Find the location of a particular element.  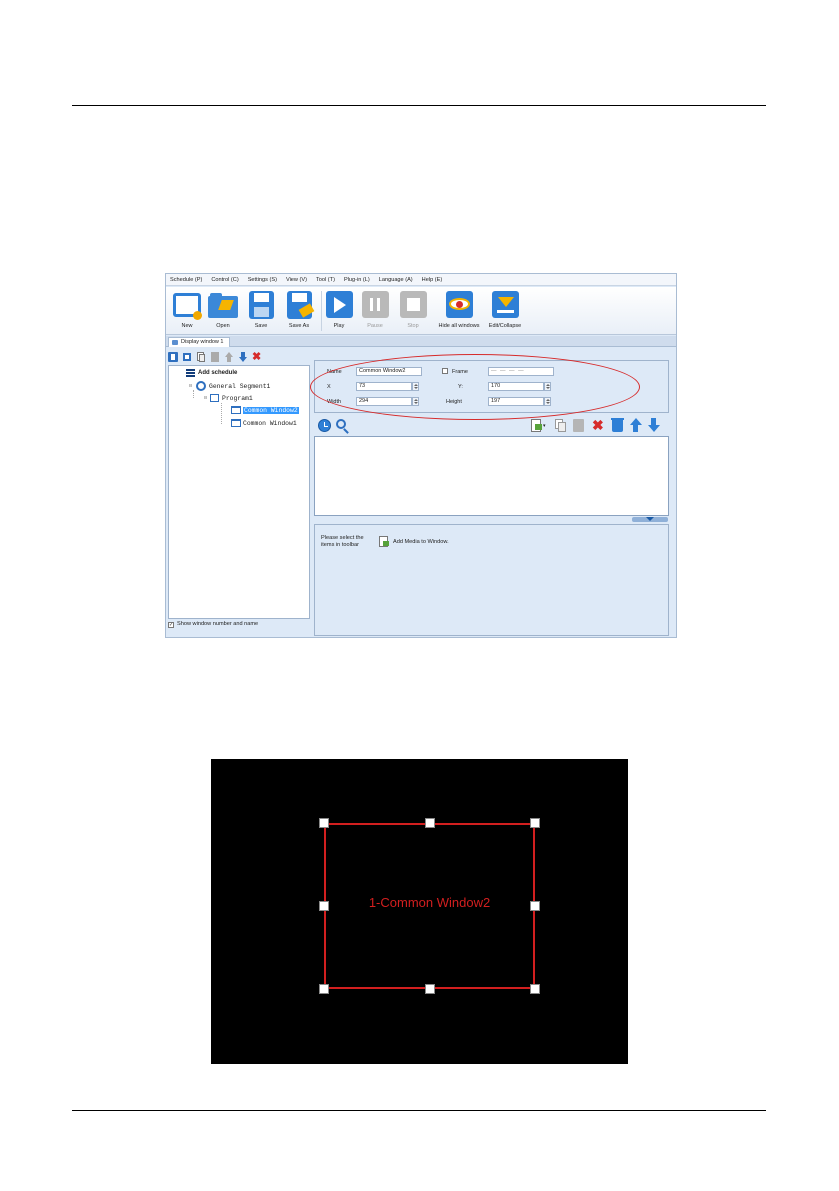

window-node-2: Common Window2 is located at coordinates (265, 410).